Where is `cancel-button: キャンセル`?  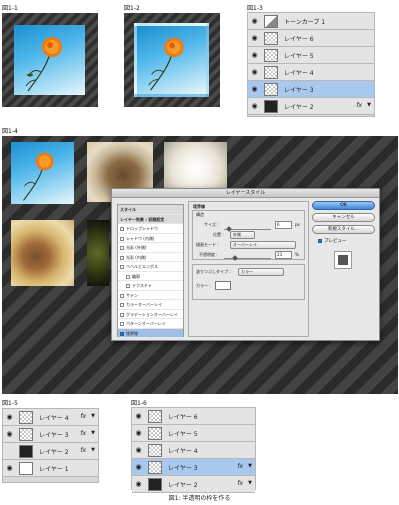
cancel-button: キャンセル is located at coordinates (343, 217).